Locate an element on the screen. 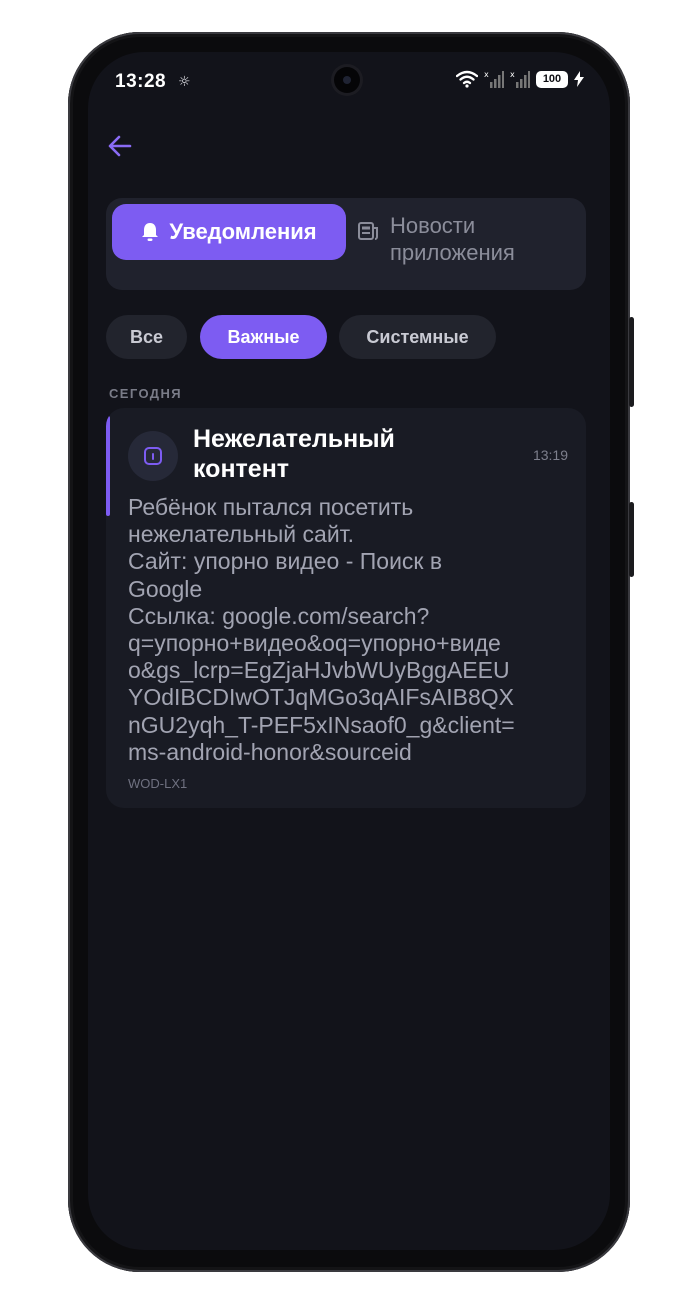 The height and width of the screenshot is (1305, 682). body-line: Ребёнок пытался посетить is located at coordinates (271, 507).